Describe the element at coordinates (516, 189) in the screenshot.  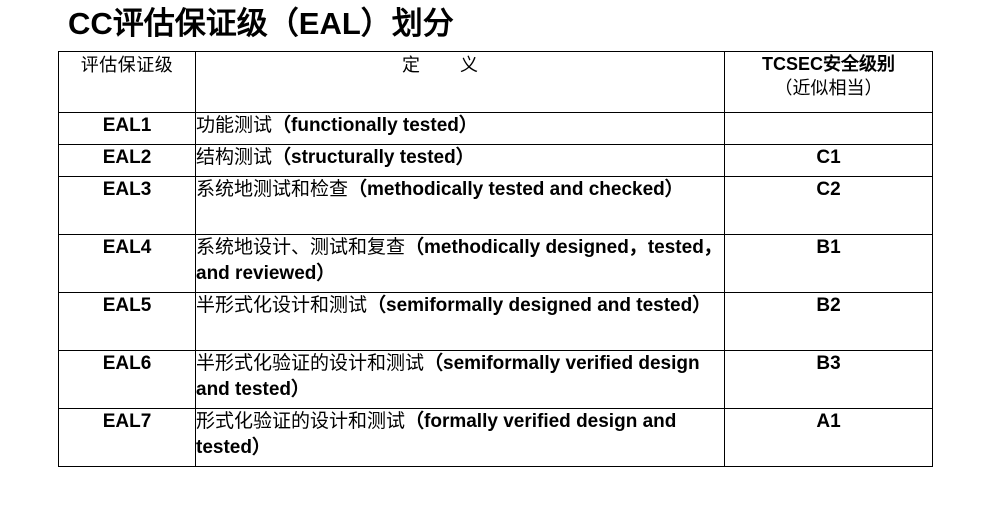
I see `definition-en: （methodically tested and checked）` at that location.